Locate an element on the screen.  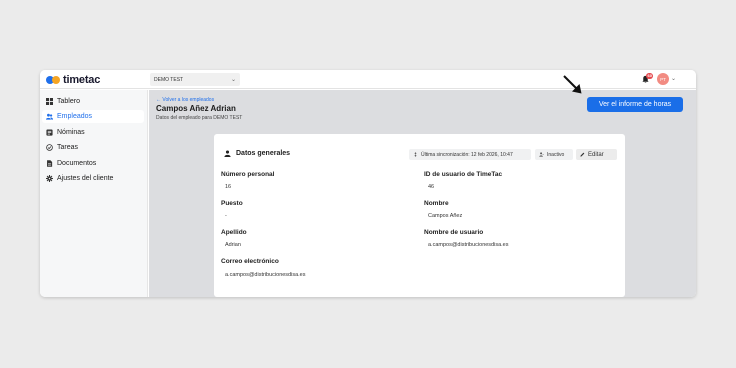
sidebar-item-label: Nóminas is located at coordinates (71, 132).